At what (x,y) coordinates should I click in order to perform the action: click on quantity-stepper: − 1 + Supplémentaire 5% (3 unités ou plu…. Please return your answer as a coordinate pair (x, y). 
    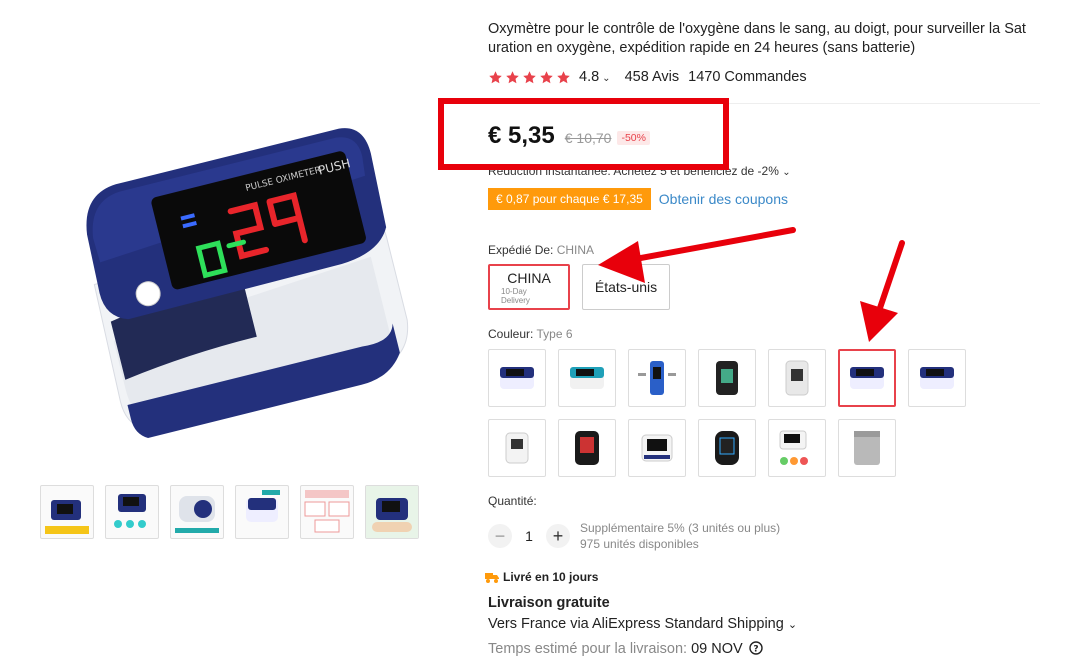
    Looking at the image, I should click on (634, 536).